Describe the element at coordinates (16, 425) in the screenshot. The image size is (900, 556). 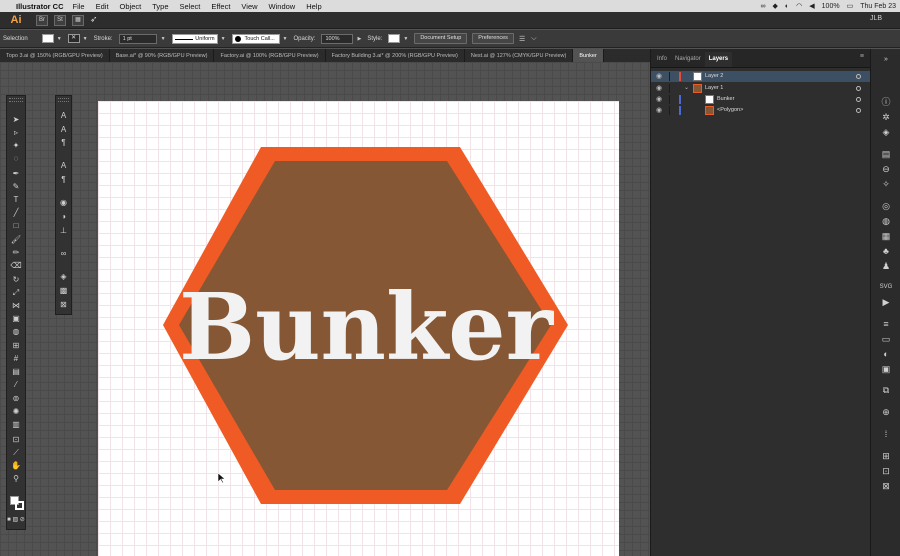
I see `column-graph-tool-icon: ▥` at that location.